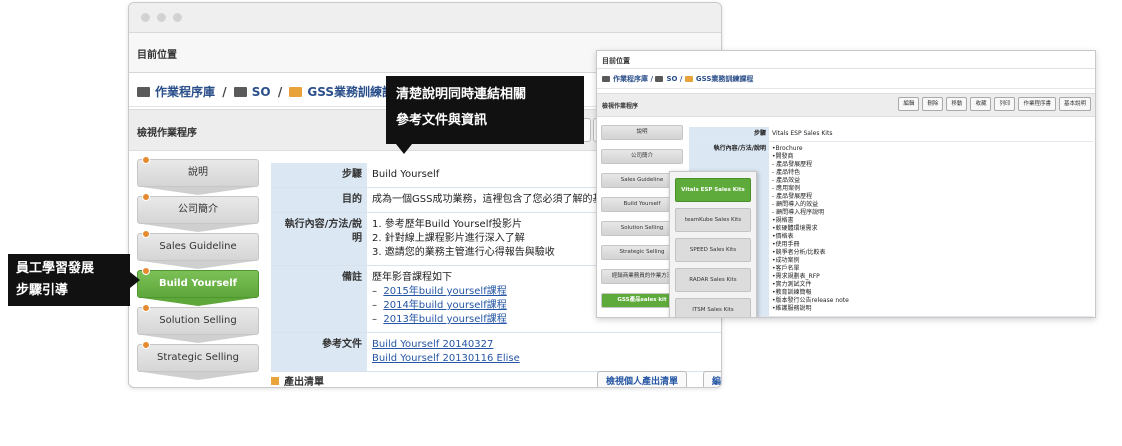 This screenshot has width=1122, height=446. I want to click on row-value: Vitals ESP Sales Kits, so click(931, 134).